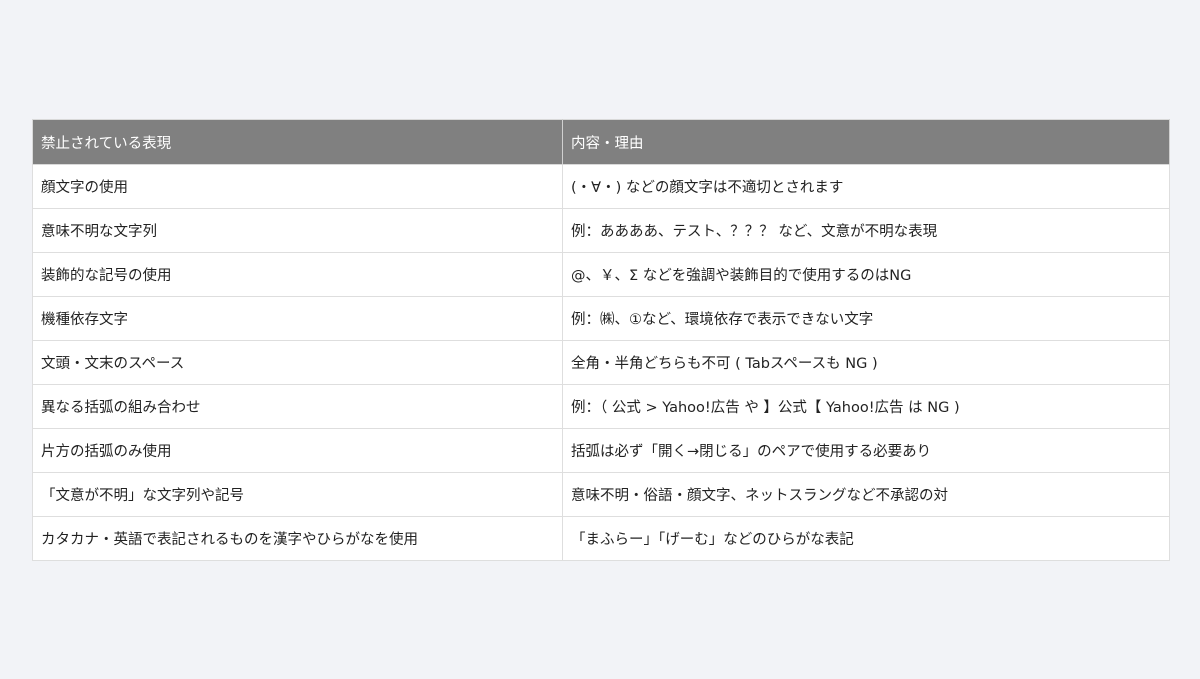 The height and width of the screenshot is (679, 1200). I want to click on row-expression: 異なる括弧の組み合わせ, so click(297, 406).